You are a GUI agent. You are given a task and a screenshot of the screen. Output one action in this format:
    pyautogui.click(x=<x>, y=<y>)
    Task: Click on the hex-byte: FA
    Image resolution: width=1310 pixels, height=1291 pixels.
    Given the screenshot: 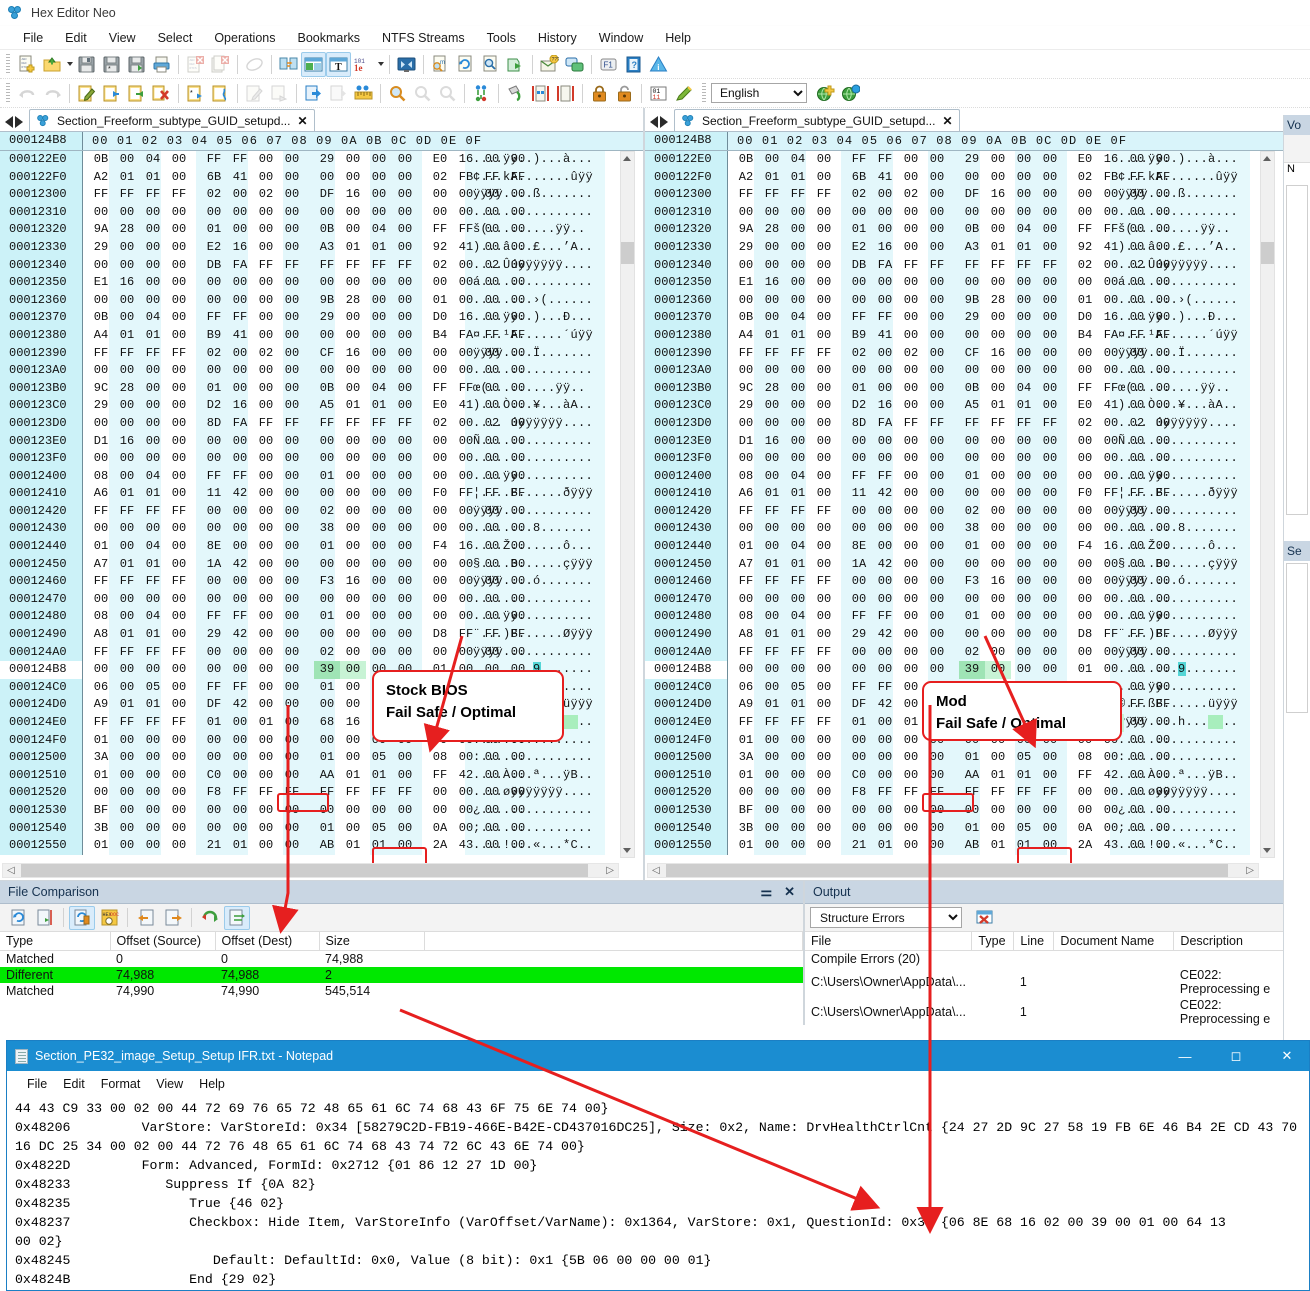 What is the action you would take?
    pyautogui.click(x=240, y=424)
    